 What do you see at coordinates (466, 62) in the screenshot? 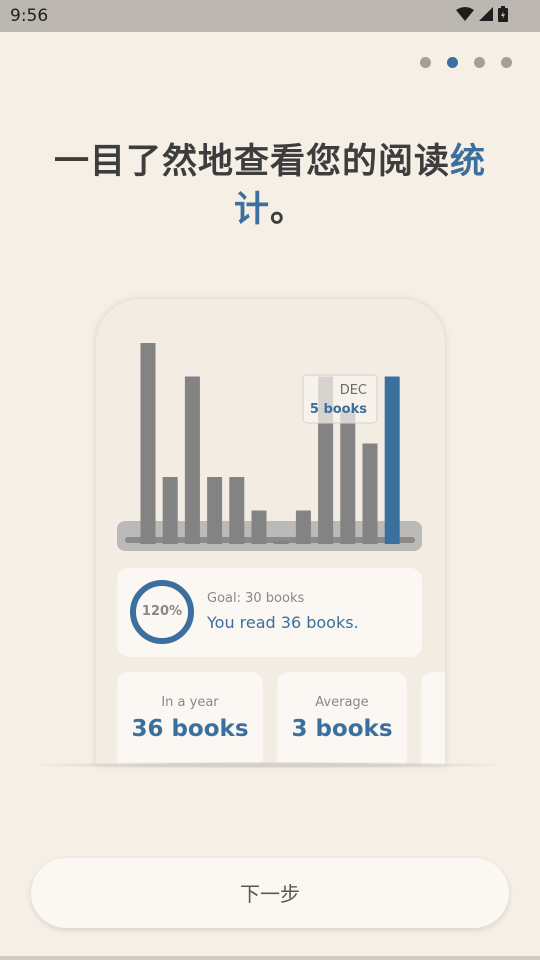
I see `page-indicator` at bounding box center [466, 62].